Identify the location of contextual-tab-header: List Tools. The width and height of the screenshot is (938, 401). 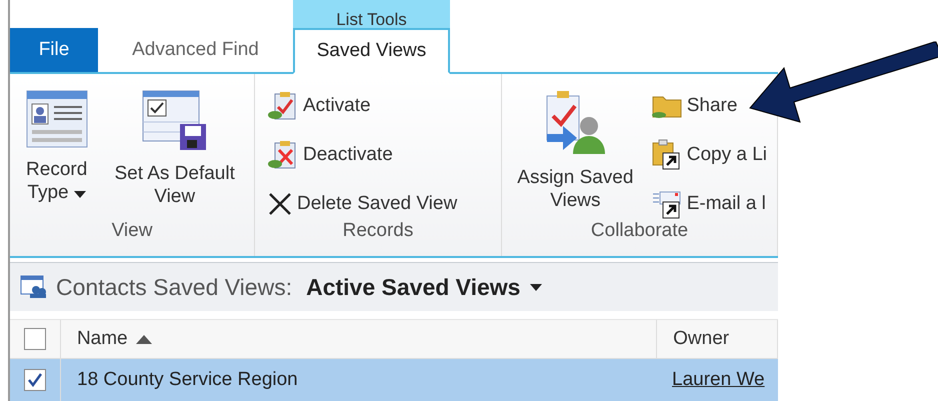
(371, 14).